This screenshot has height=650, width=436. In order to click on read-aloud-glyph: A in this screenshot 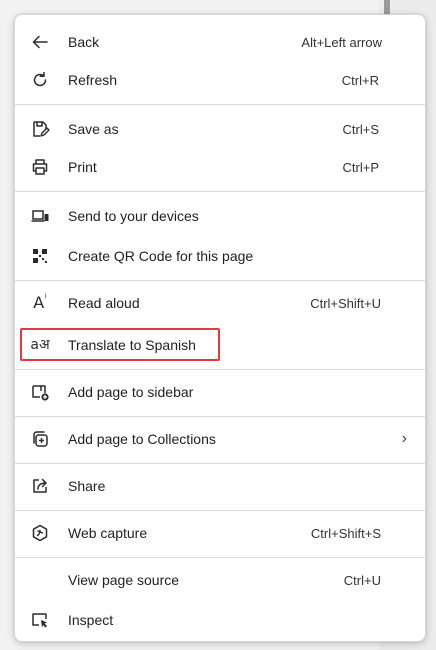, I will do `click(39, 302)`.